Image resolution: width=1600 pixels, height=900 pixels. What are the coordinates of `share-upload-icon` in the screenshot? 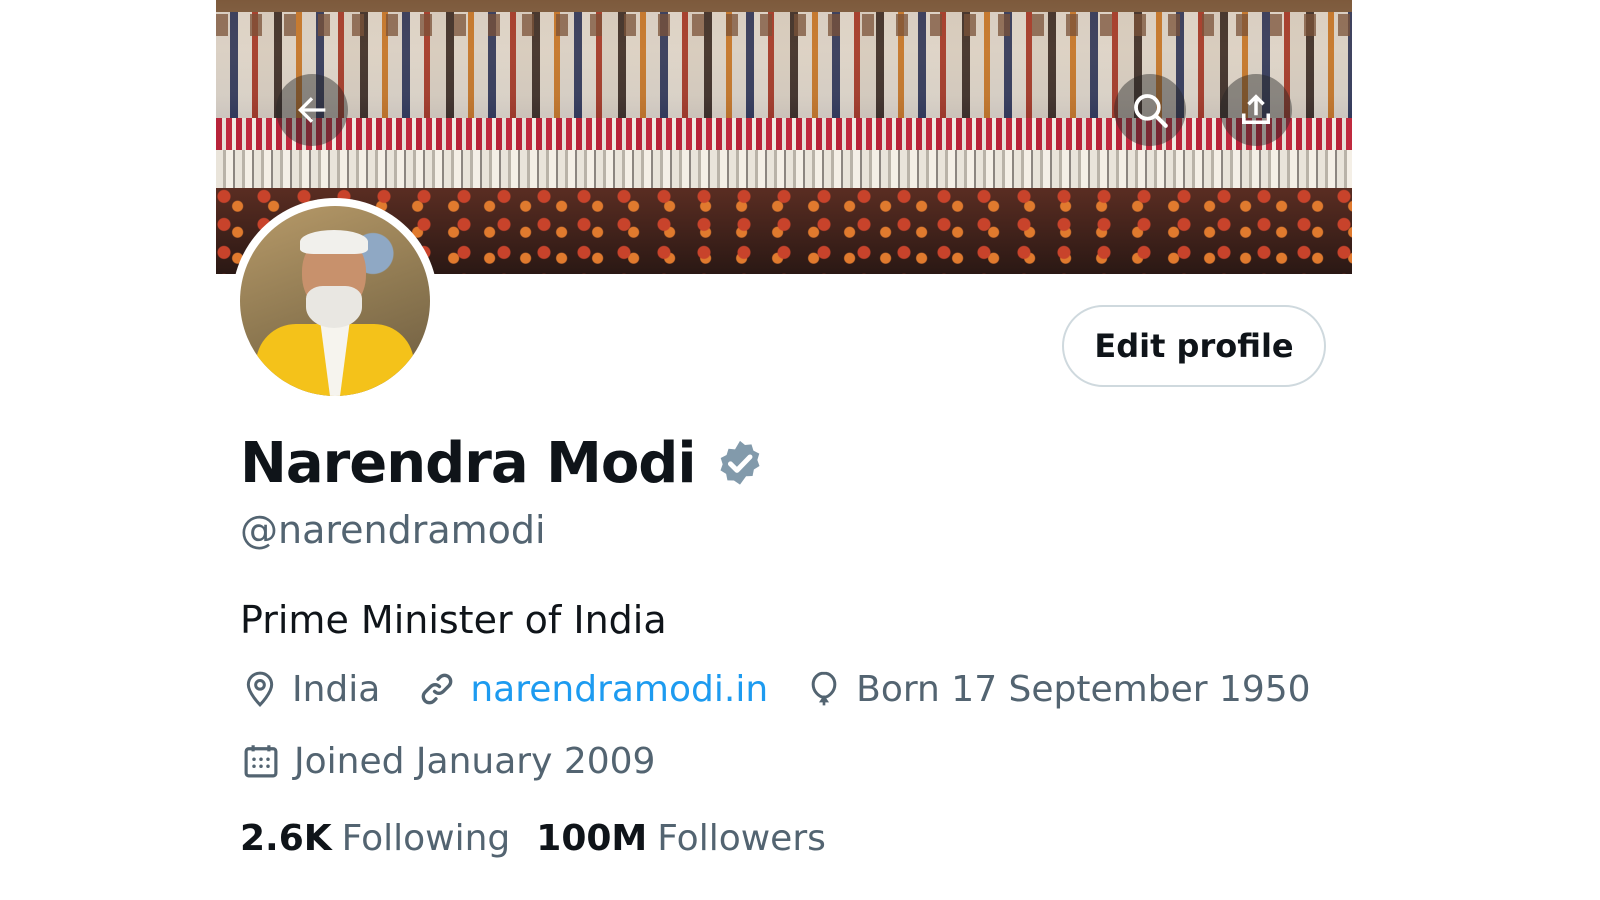 It's located at (1256, 109).